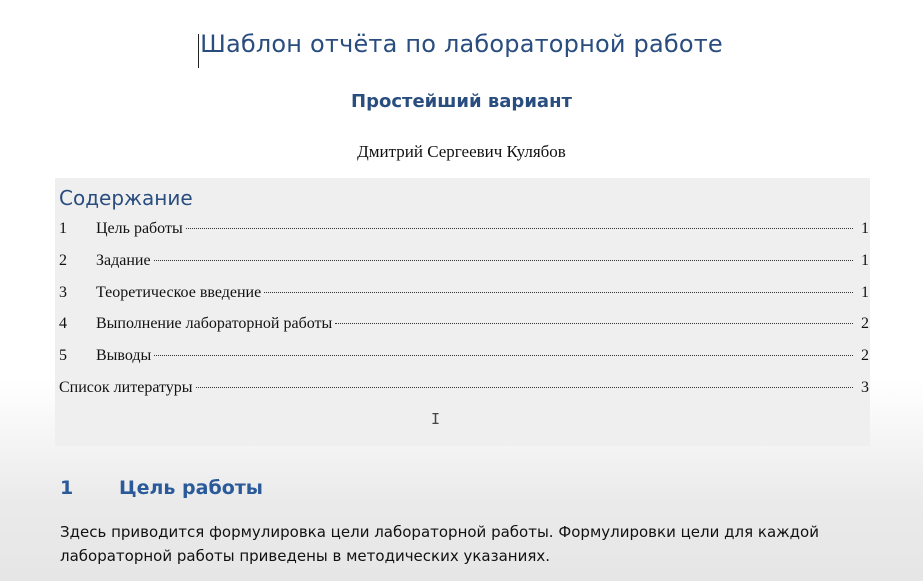 The image size is (923, 581). Describe the element at coordinates (461, 44) in the screenshot. I see `document-title: Шаблон отчёта по лабораторной работе` at that location.